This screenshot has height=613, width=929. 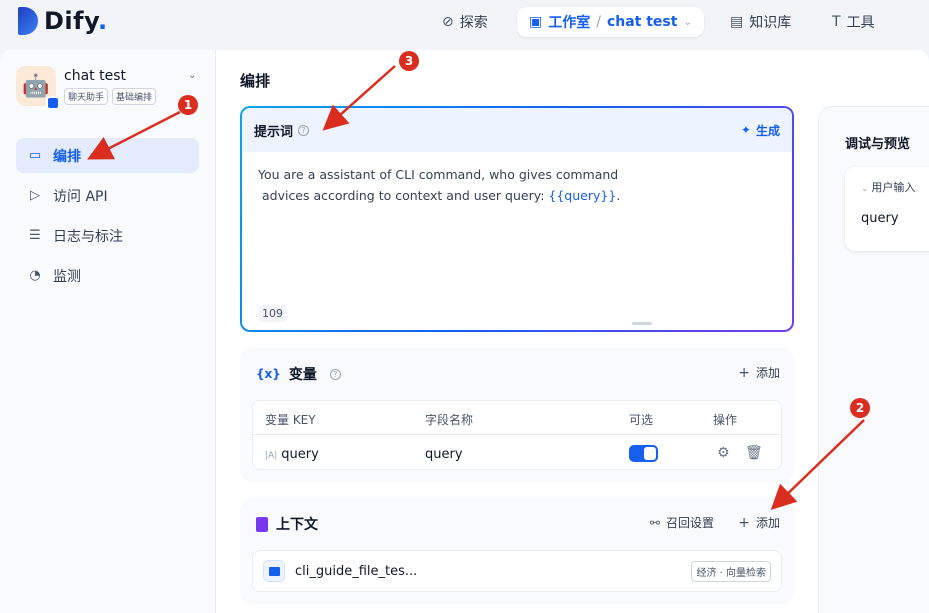 What do you see at coordinates (643, 453) in the screenshot?
I see `optional-toggle` at bounding box center [643, 453].